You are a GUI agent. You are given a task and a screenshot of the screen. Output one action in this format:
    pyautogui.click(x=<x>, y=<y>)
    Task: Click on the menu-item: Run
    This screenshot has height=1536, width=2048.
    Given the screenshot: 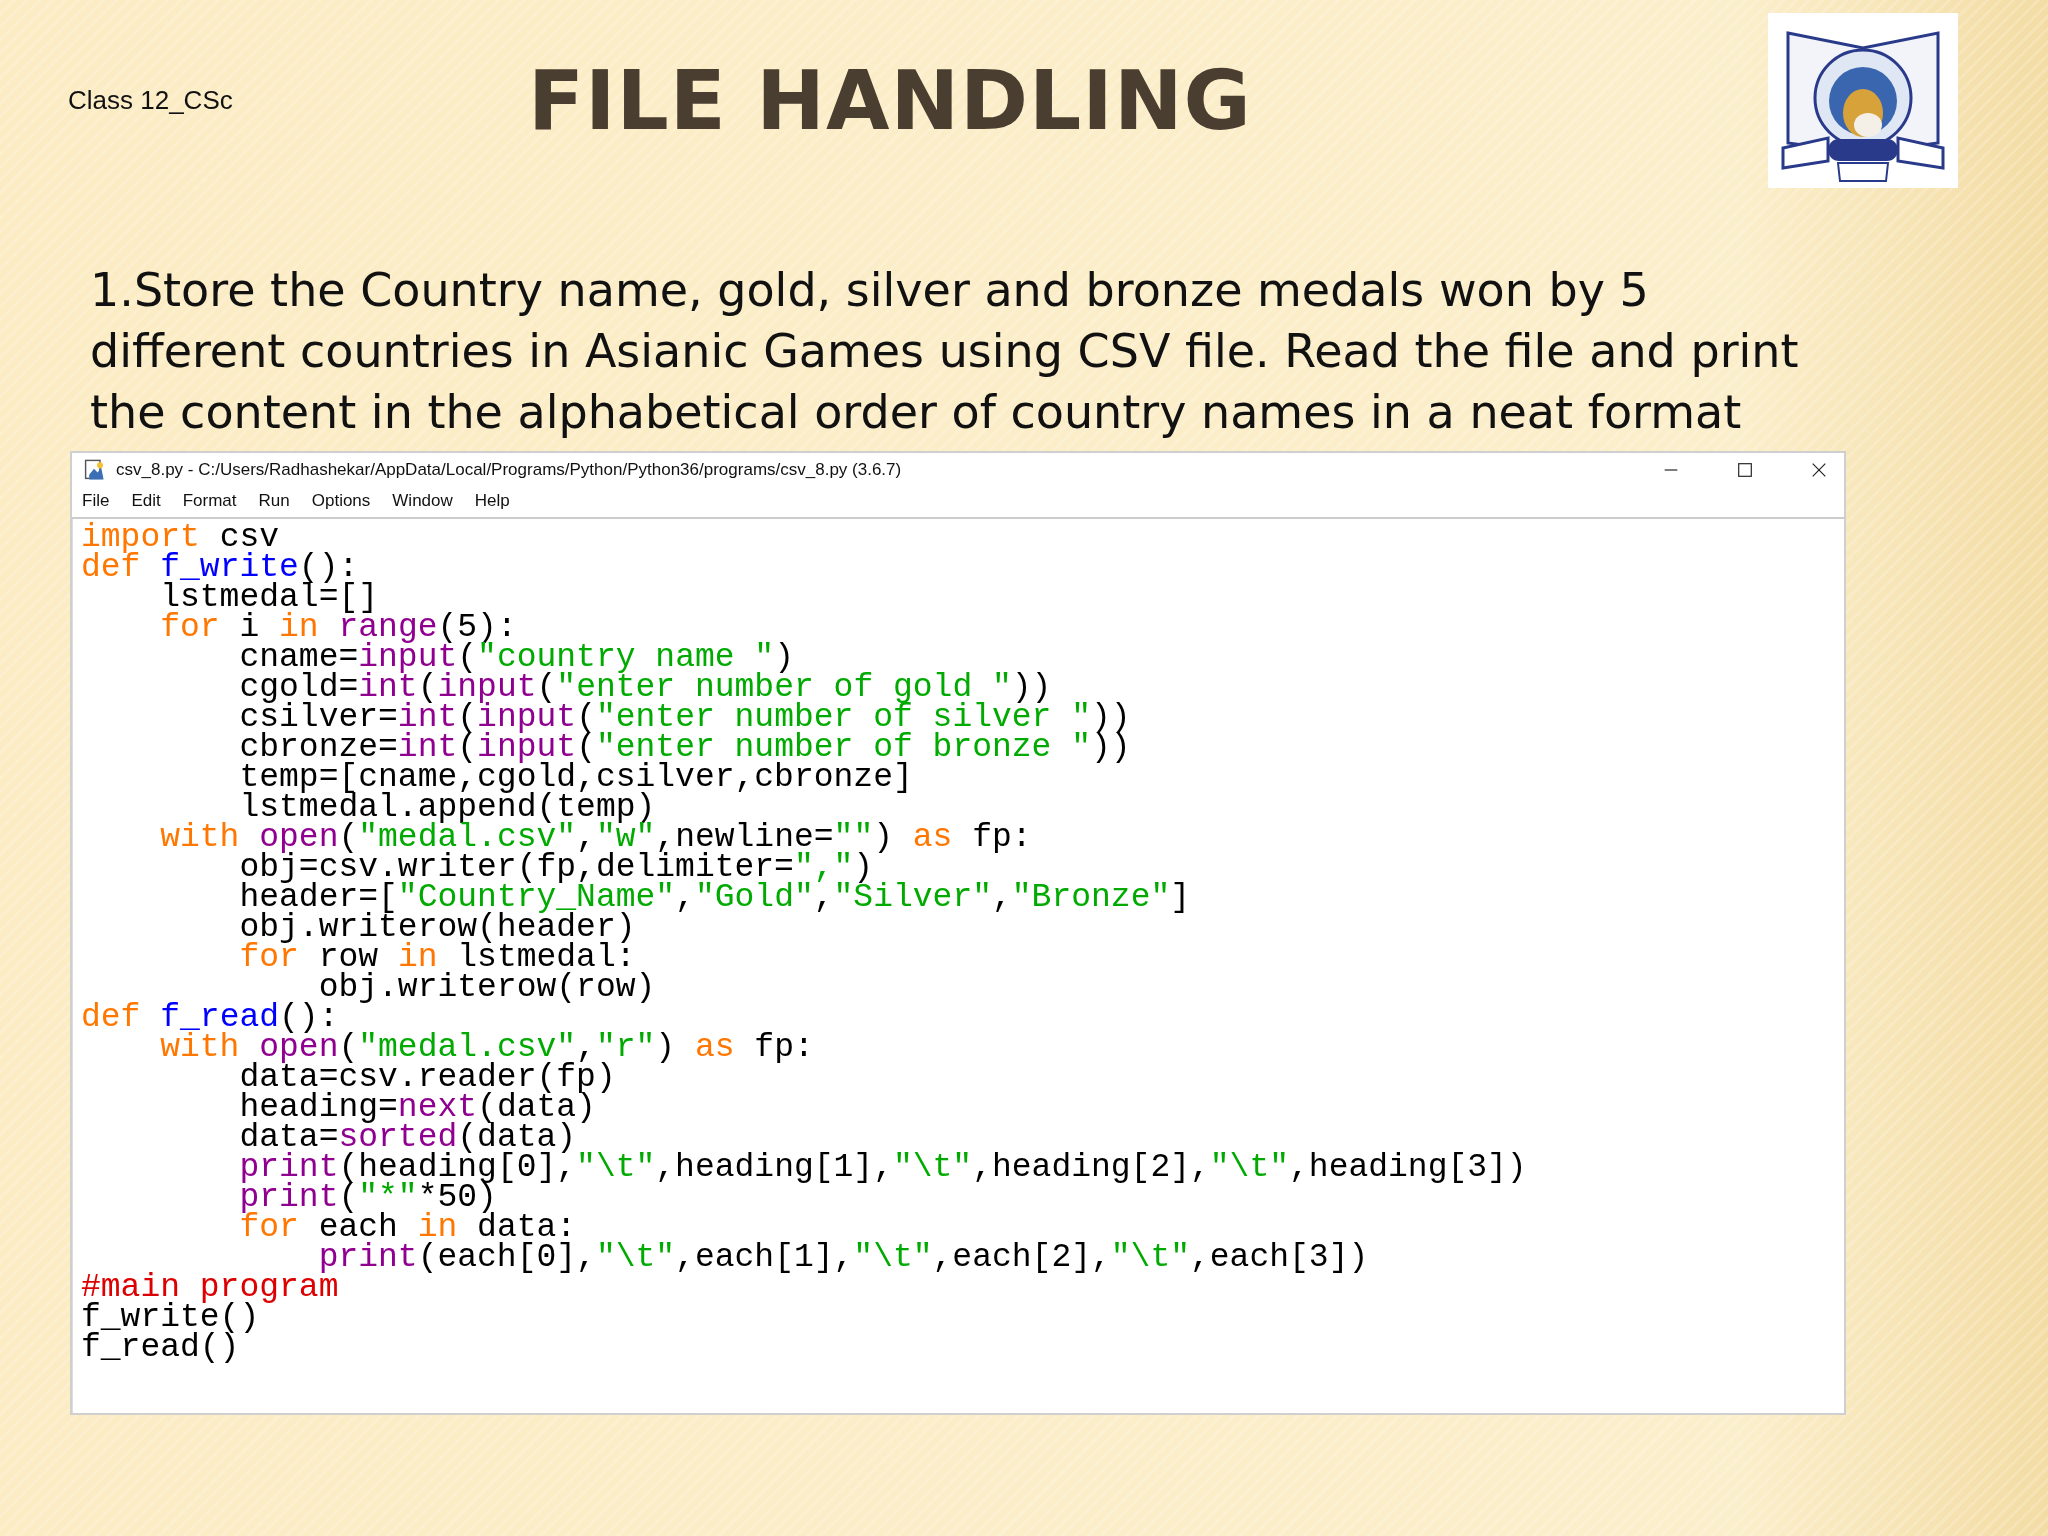 What is the action you would take?
    pyautogui.click(x=274, y=501)
    